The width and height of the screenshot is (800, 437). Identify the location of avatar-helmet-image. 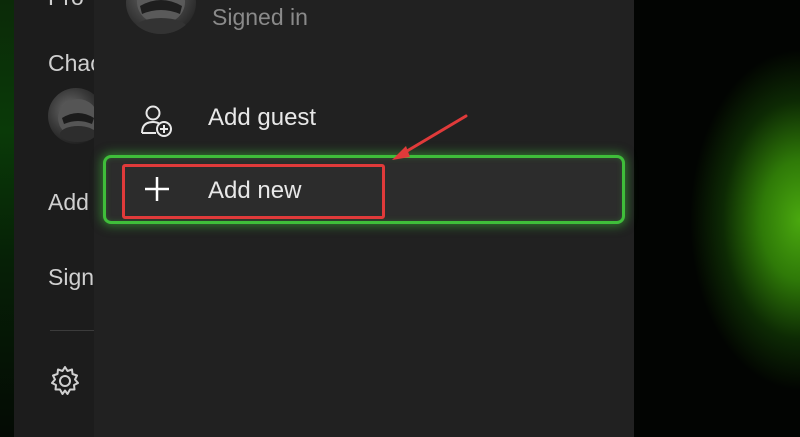
(161, 17).